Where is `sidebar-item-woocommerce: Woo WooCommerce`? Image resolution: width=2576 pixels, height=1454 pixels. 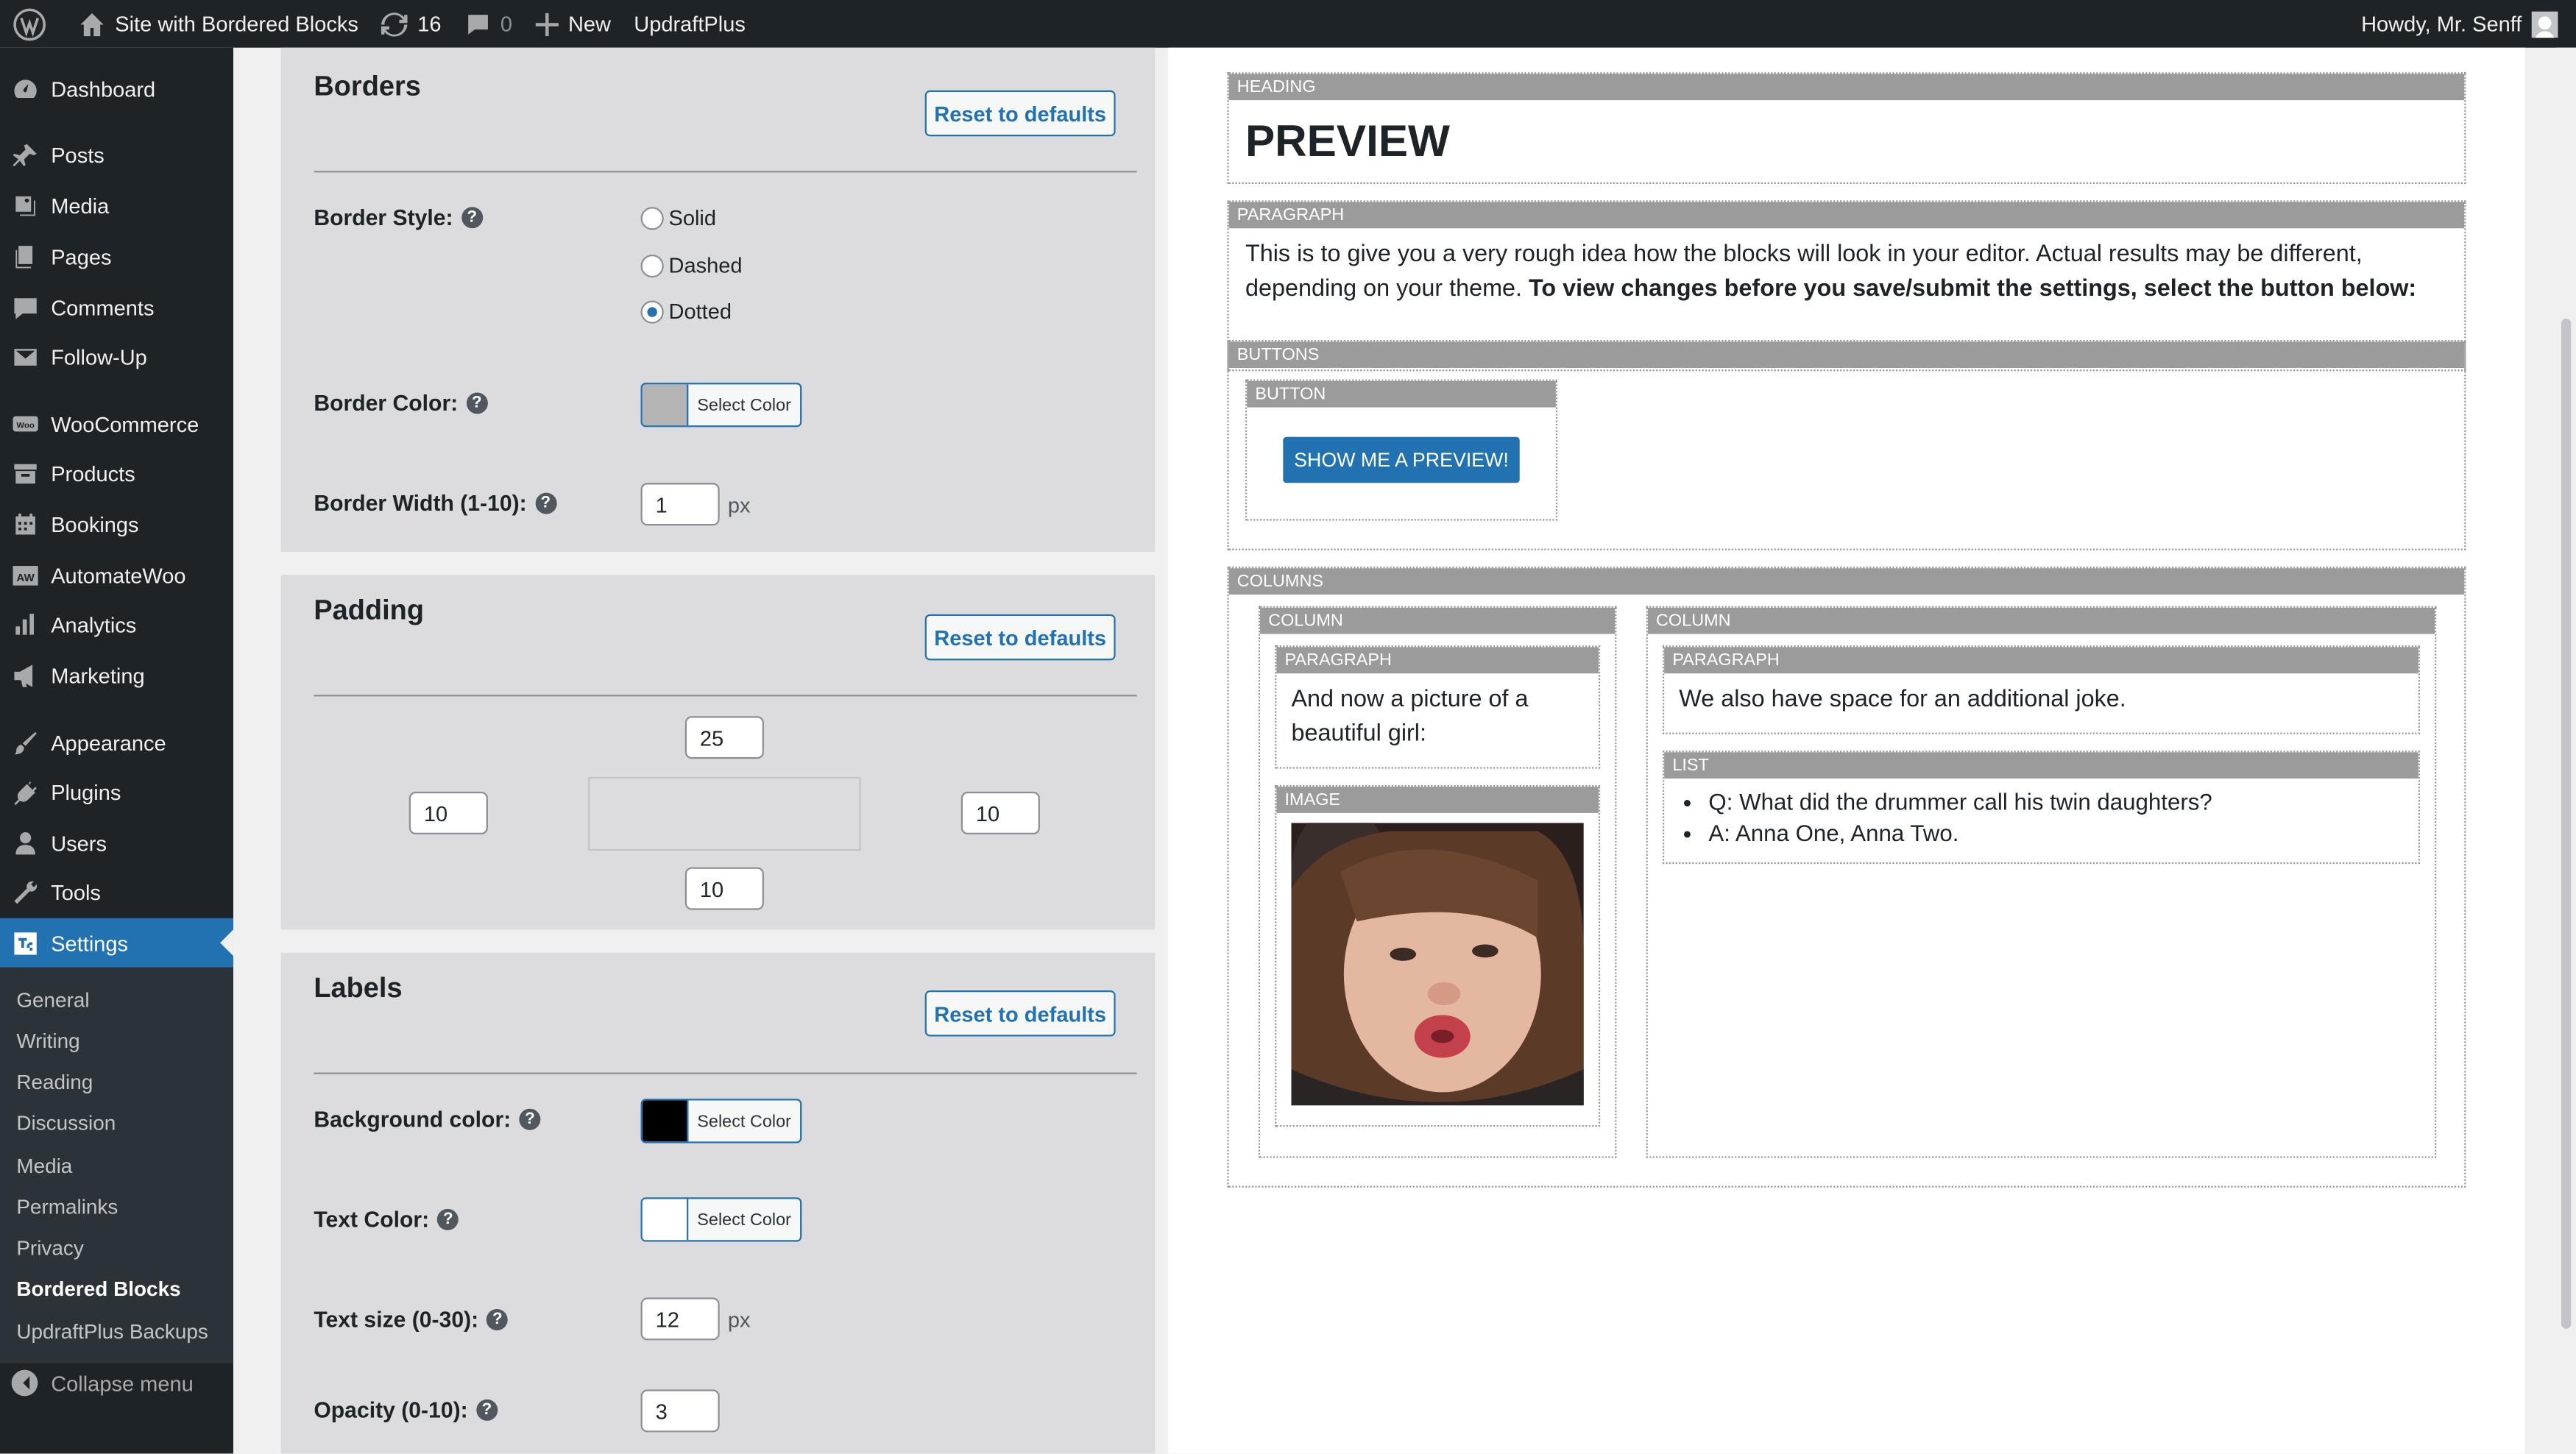
sidebar-item-woocommerce: Woo WooCommerce is located at coordinates (116, 423).